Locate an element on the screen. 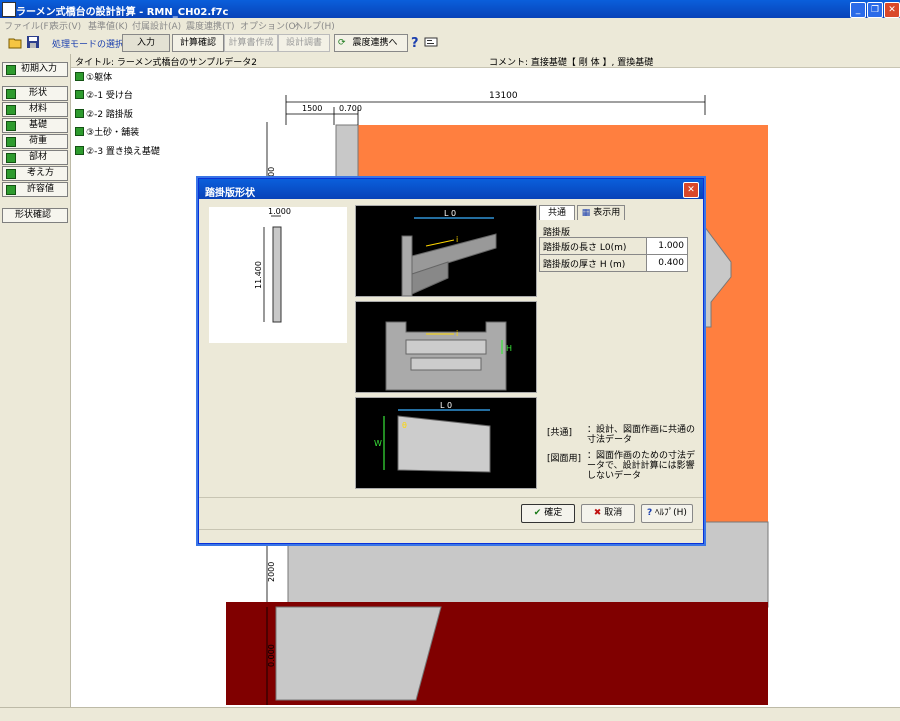 Image resolution: width=900 pixels, height=721 pixels. maximize-icon: ❐ is located at coordinates (875, 10).